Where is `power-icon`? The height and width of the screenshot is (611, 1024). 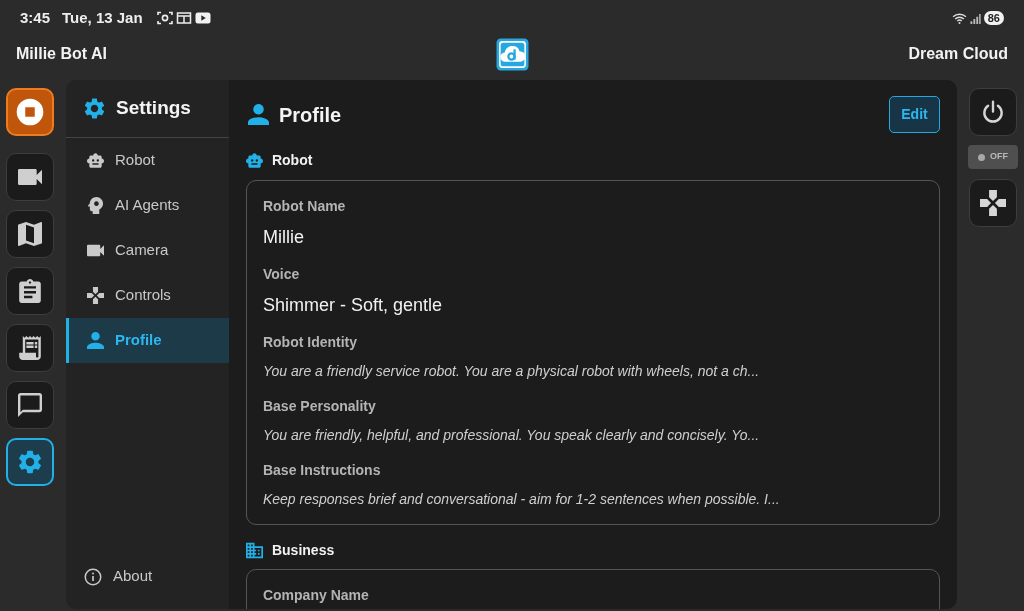 power-icon is located at coordinates (993, 112).